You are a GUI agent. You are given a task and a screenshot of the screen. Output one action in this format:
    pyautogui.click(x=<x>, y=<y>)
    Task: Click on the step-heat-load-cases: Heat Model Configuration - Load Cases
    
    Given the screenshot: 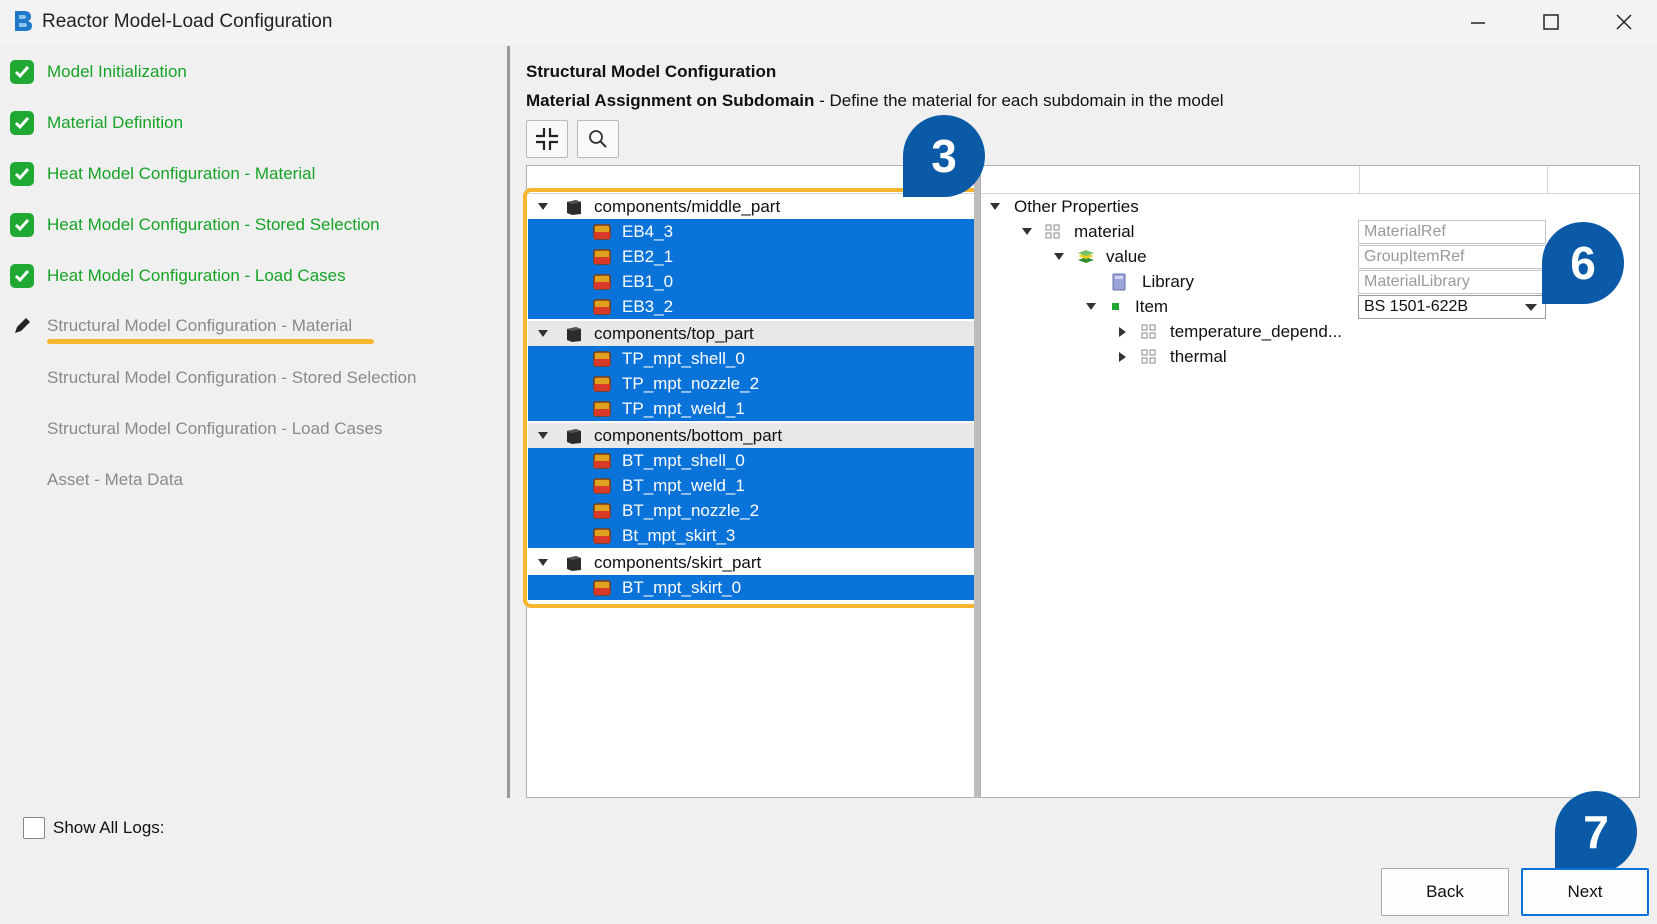 What is the action you would take?
    pyautogui.click(x=178, y=276)
    